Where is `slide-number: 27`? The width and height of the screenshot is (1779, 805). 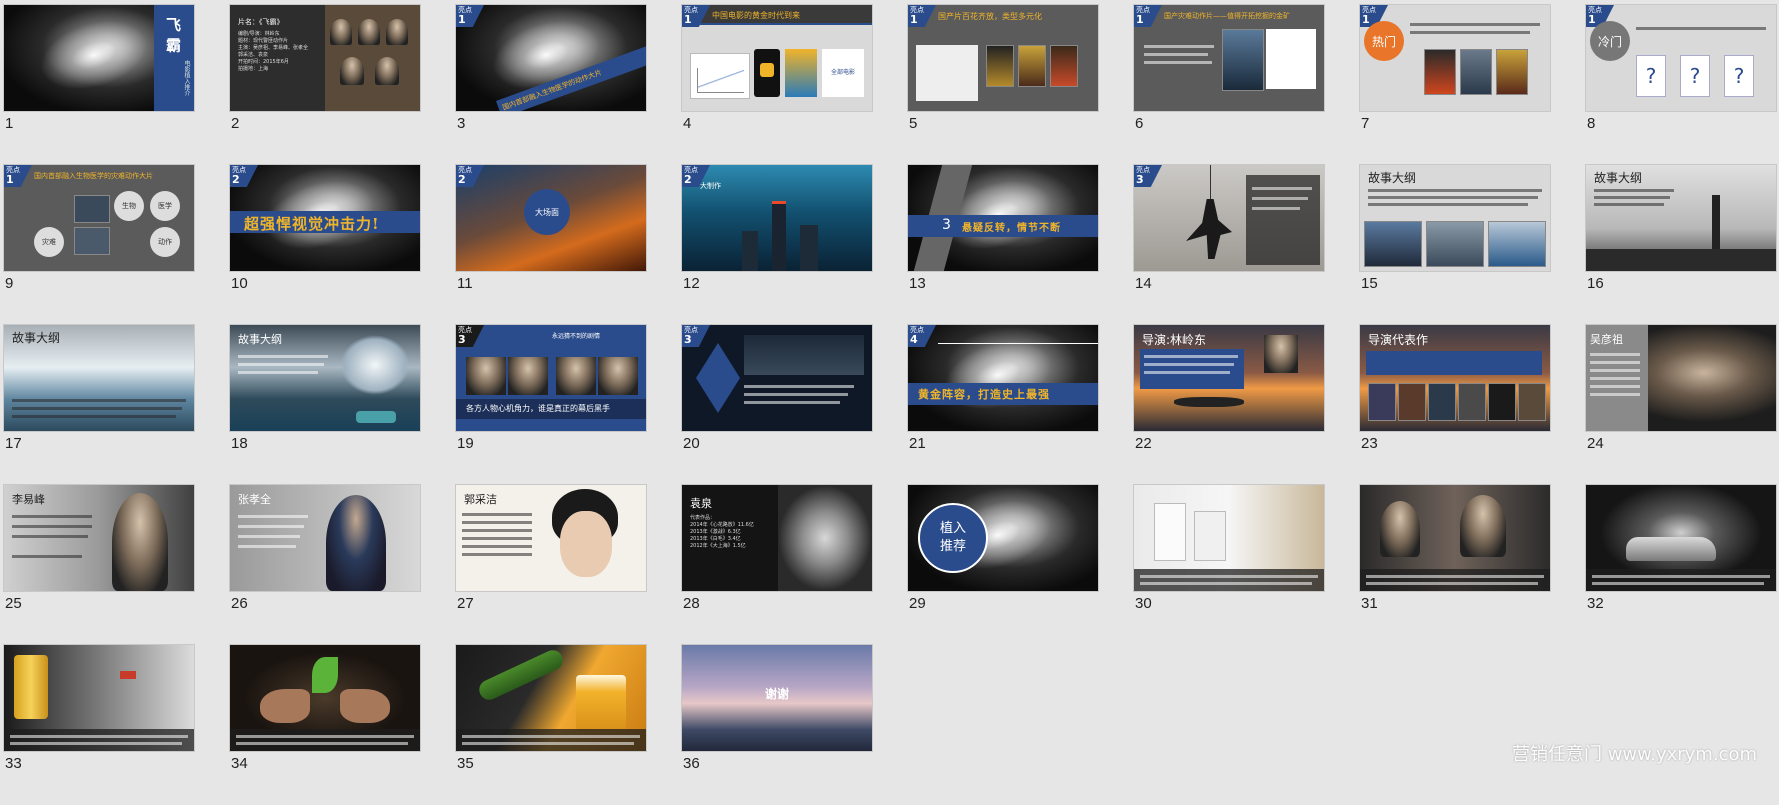 slide-number: 27 is located at coordinates (465, 603).